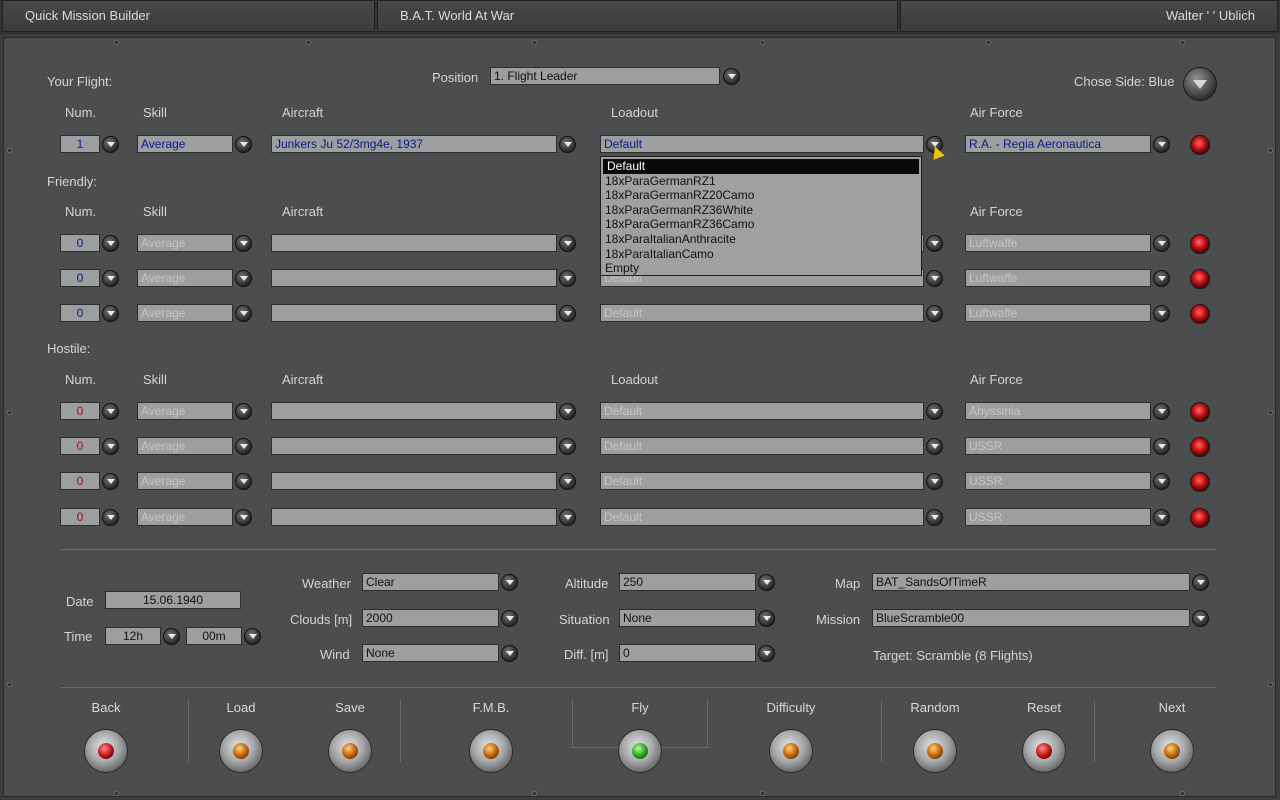 This screenshot has height=800, width=1280. What do you see at coordinates (1161, 144) in the screenshot?
I see `flight-airforce-dropdown-icon` at bounding box center [1161, 144].